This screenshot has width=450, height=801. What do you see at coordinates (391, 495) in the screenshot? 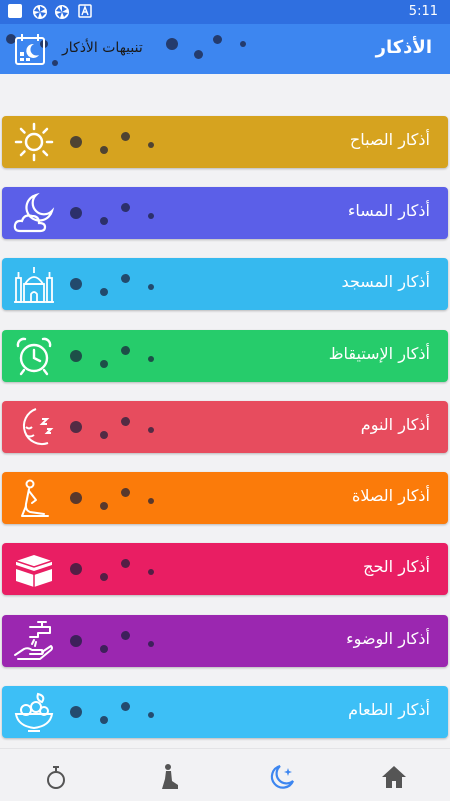
I see `card-label: أذكار الصلاة` at bounding box center [391, 495].